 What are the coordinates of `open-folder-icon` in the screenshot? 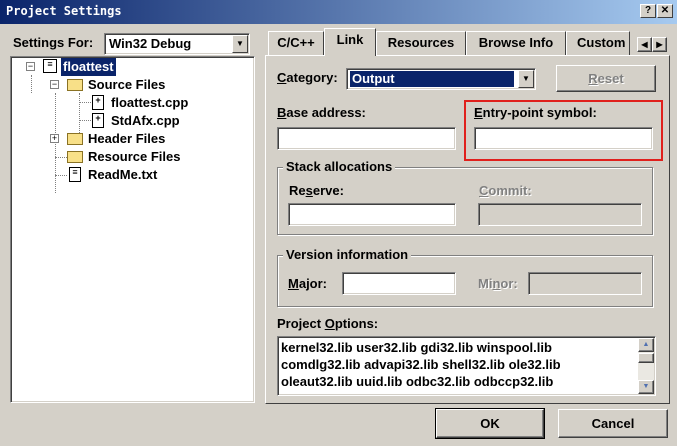 It's located at (75, 85).